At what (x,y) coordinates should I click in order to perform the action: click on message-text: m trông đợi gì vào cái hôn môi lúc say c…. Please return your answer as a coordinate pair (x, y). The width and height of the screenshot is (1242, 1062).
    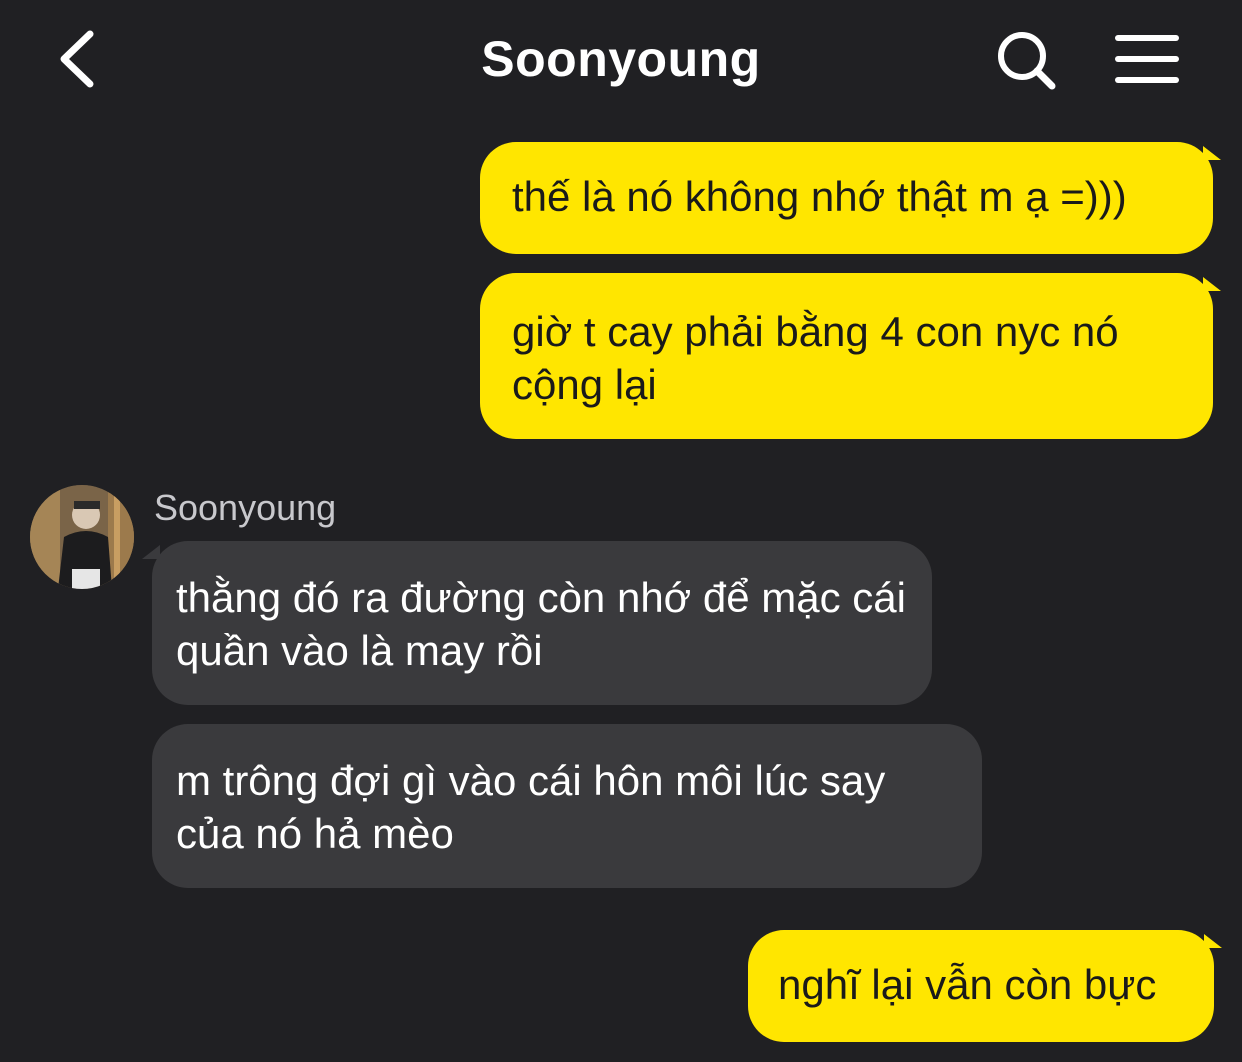
    Looking at the image, I should click on (531, 807).